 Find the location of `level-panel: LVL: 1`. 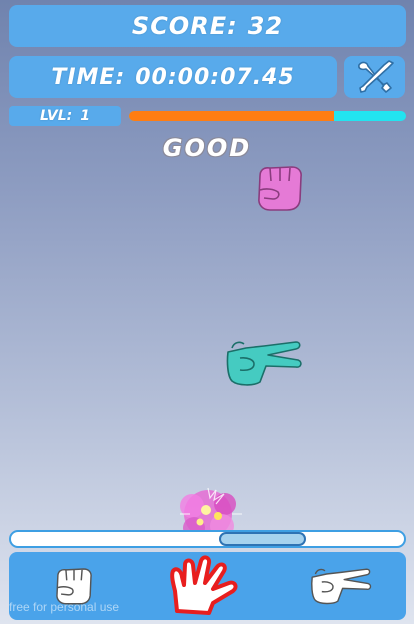

level-panel: LVL: 1 is located at coordinates (65, 116).